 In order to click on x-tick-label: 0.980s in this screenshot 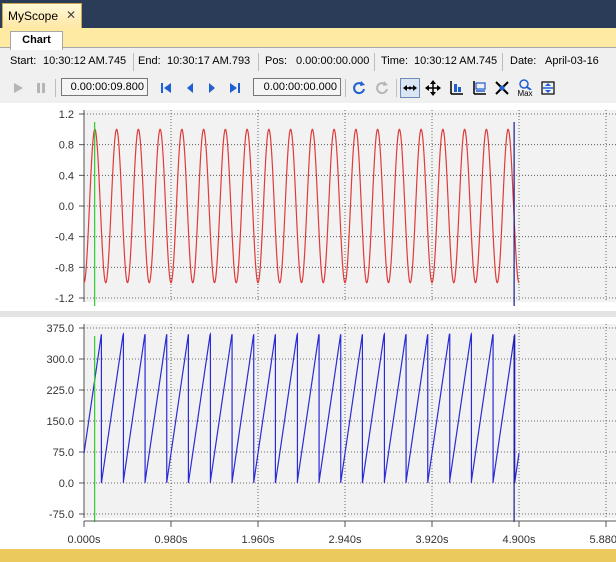, I will do `click(171, 540)`.